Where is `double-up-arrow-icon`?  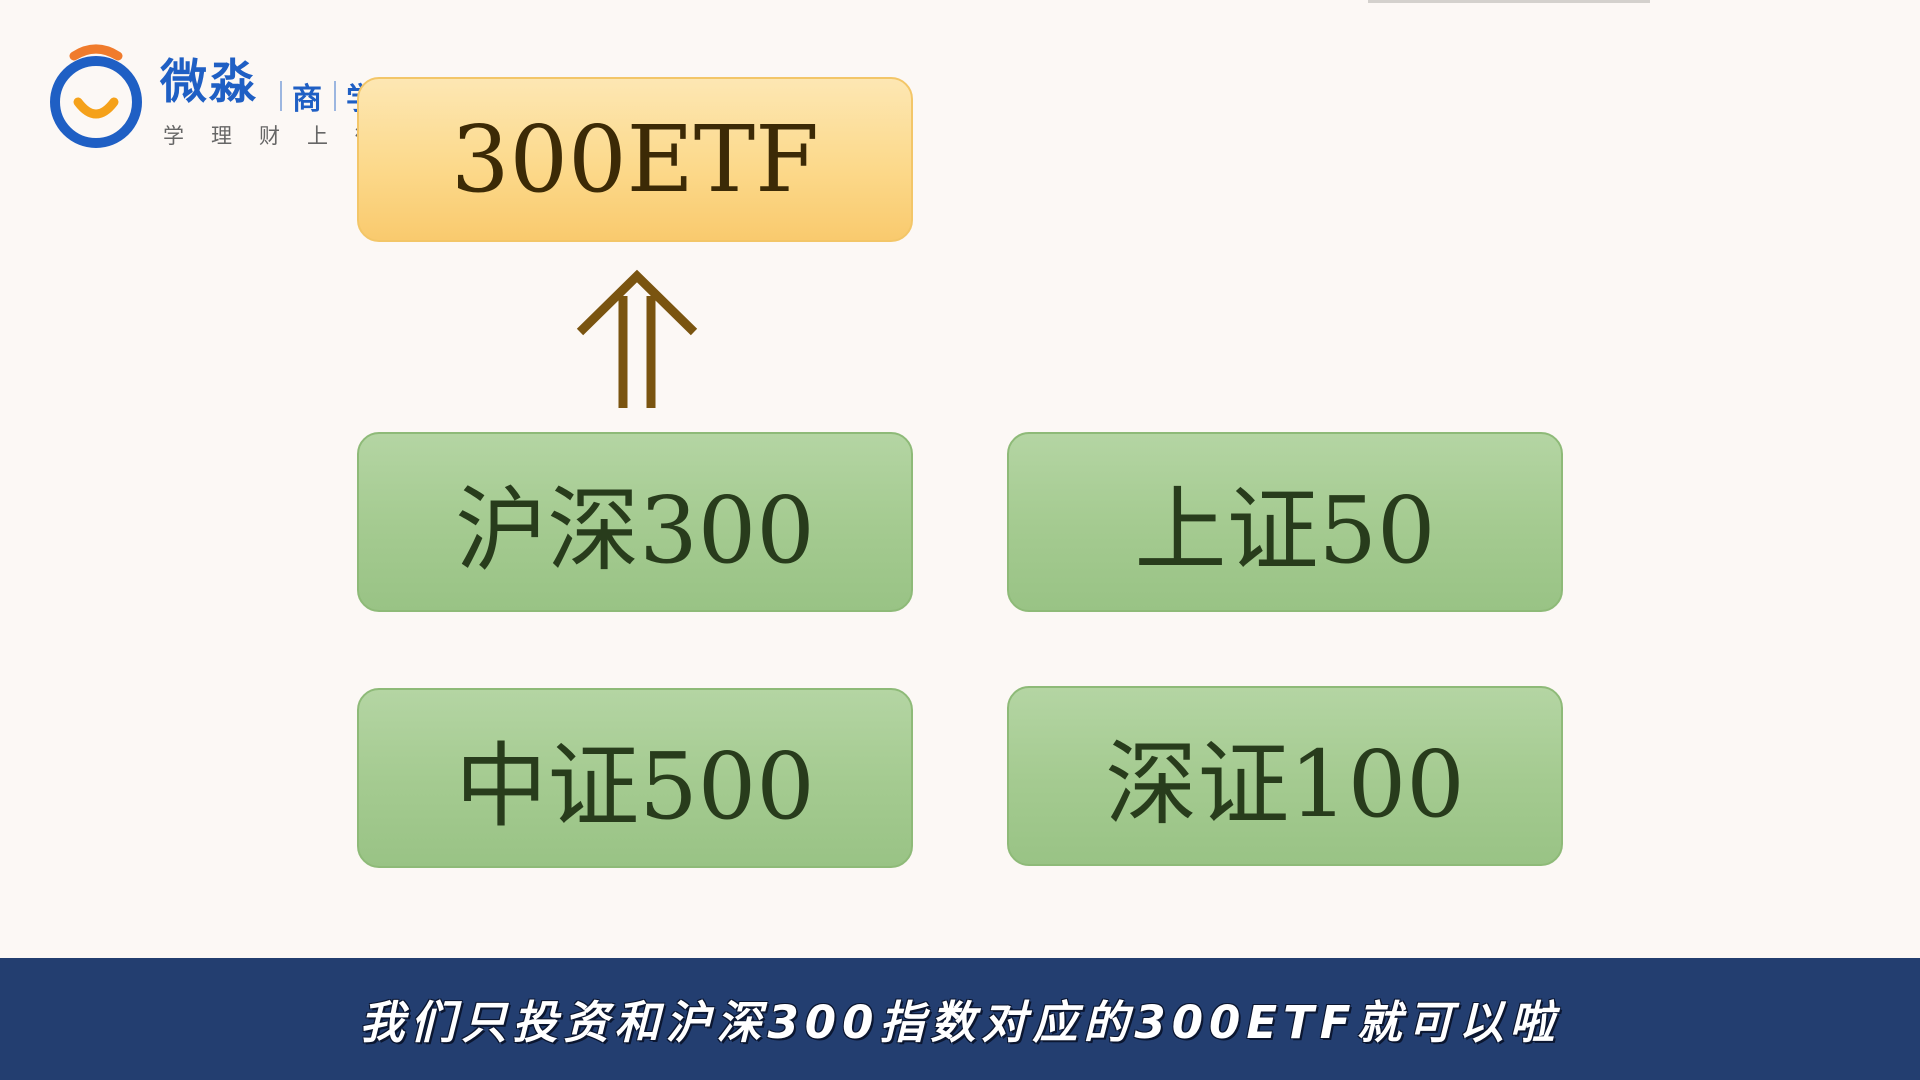 double-up-arrow-icon is located at coordinates (637, 338).